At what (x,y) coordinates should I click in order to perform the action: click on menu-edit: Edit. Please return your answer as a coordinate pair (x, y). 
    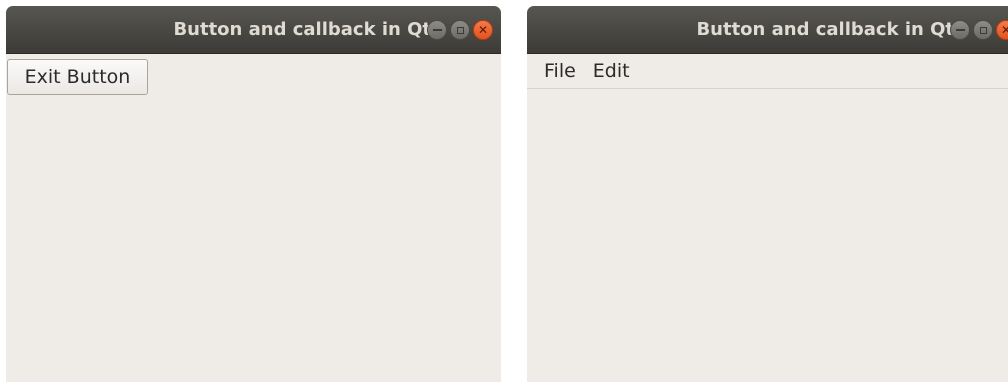
    Looking at the image, I should click on (611, 71).